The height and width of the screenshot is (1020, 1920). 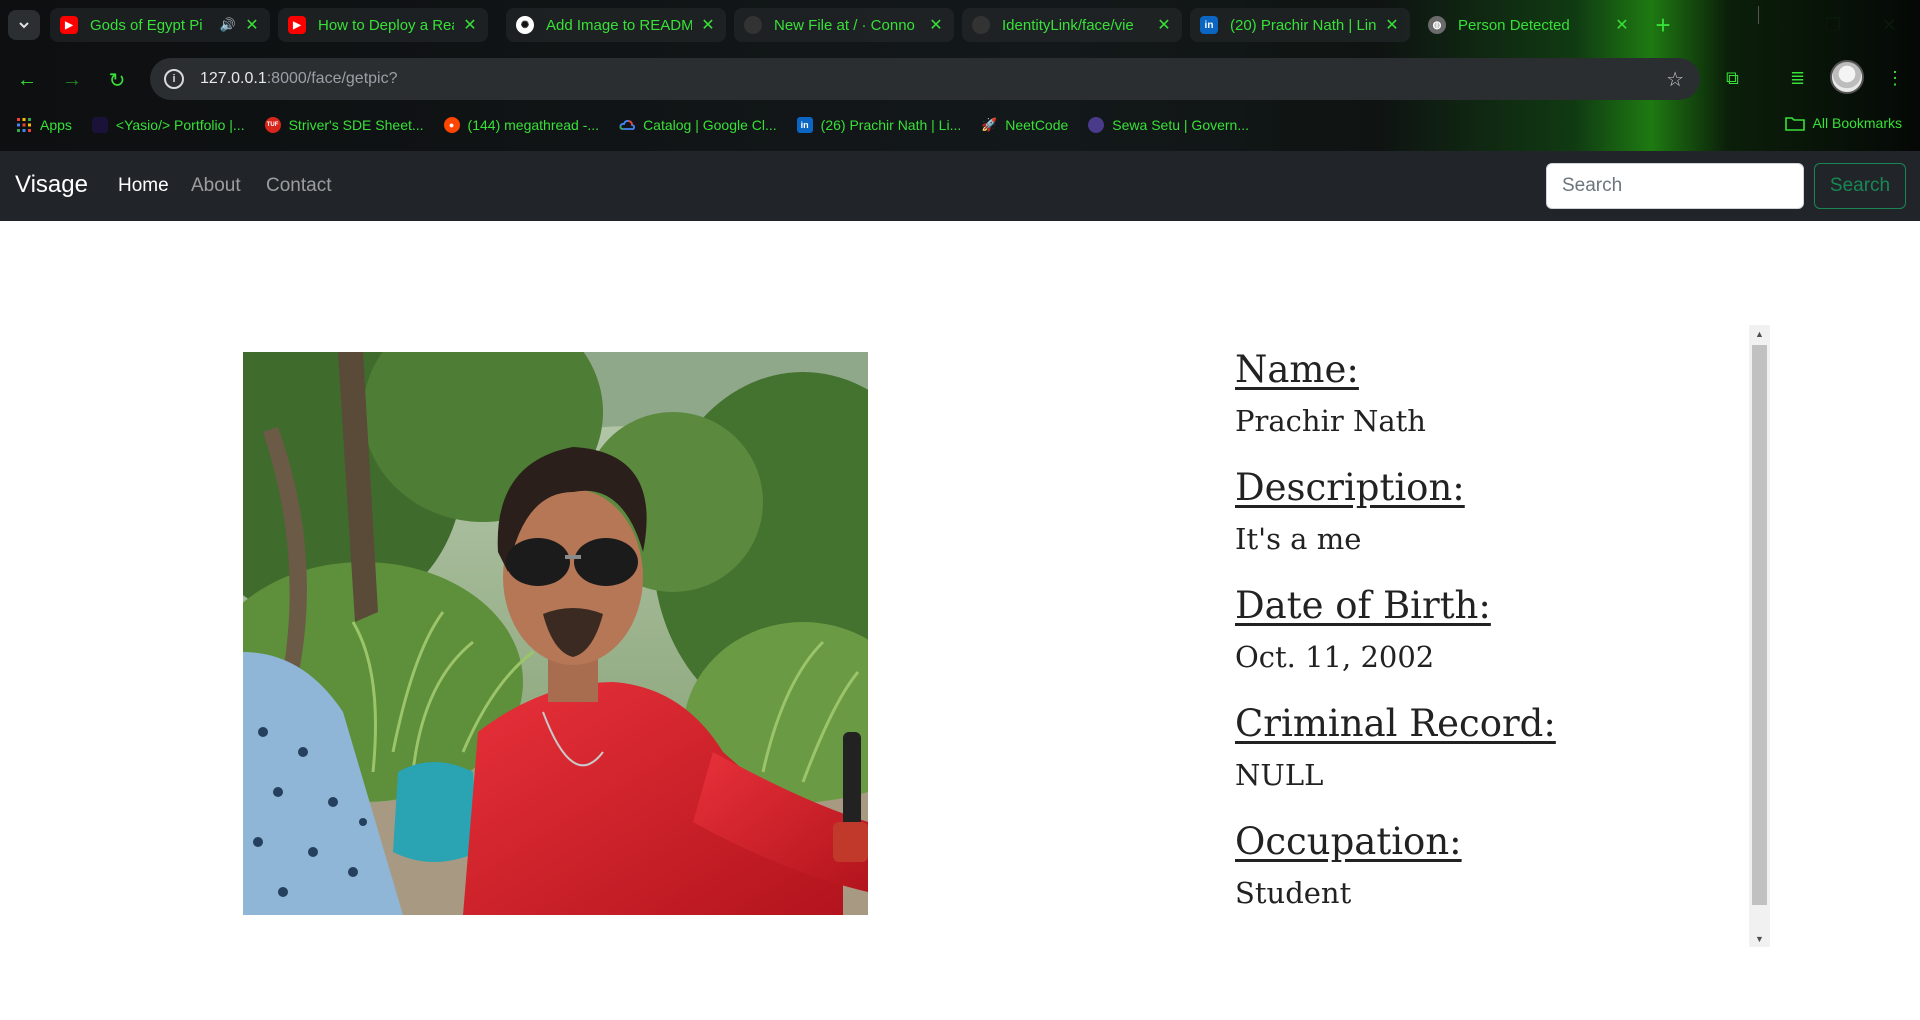 I want to click on site-info-icon: i, so click(x=174, y=79).